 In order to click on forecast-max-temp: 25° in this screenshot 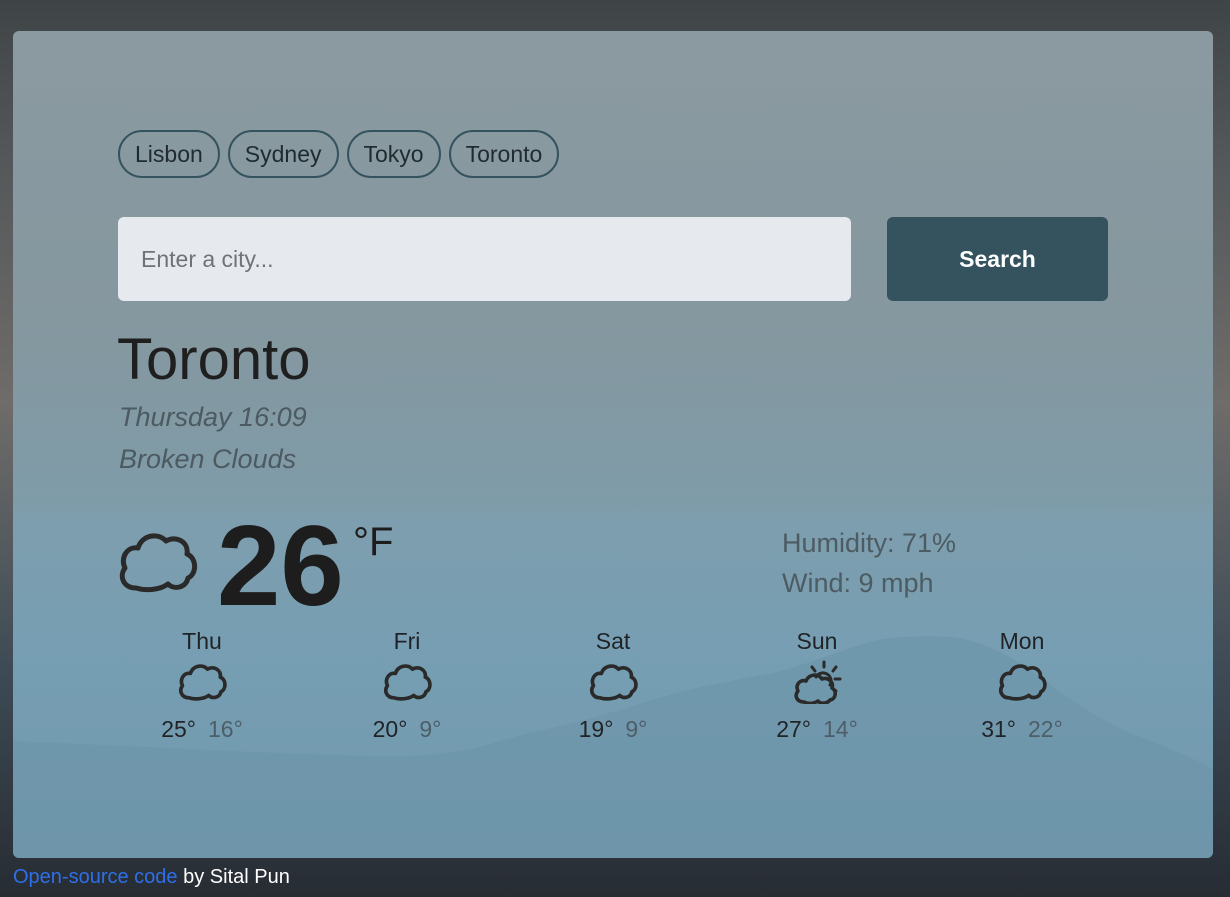, I will do `click(178, 729)`.